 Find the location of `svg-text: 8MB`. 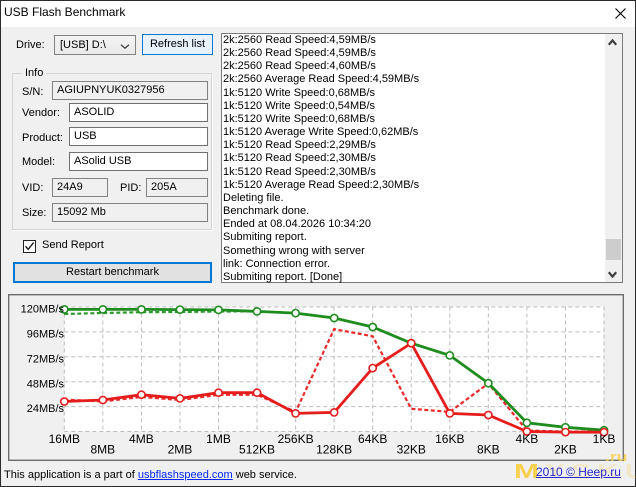

svg-text: 8MB is located at coordinates (103, 449).